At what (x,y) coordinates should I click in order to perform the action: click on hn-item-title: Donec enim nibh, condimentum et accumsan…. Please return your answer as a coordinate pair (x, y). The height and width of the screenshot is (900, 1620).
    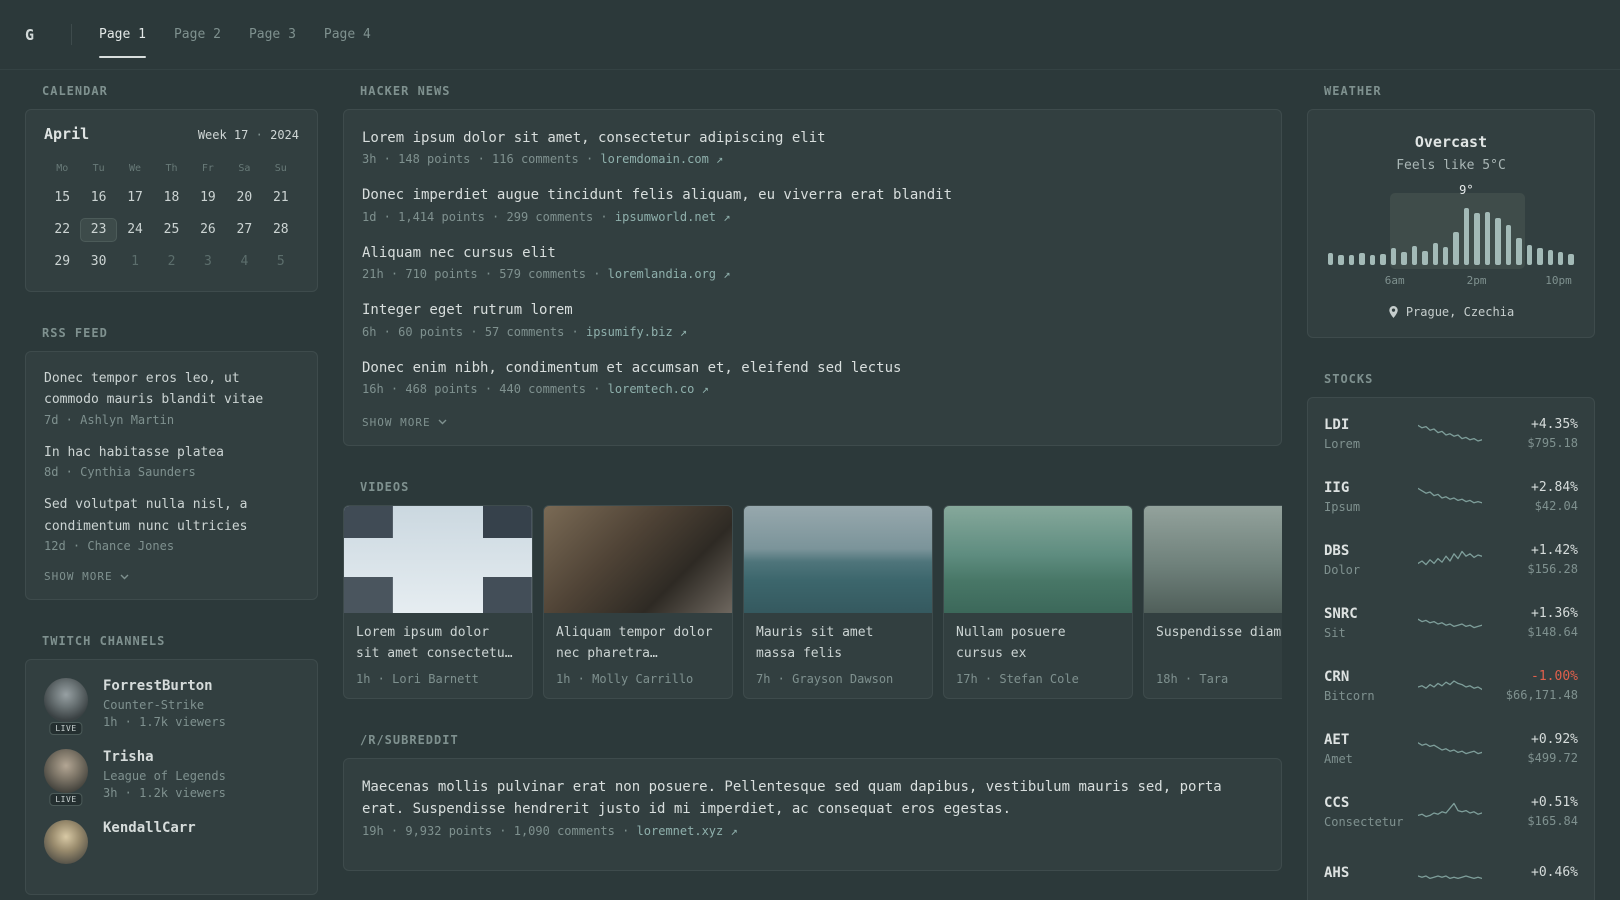
    Looking at the image, I should click on (812, 368).